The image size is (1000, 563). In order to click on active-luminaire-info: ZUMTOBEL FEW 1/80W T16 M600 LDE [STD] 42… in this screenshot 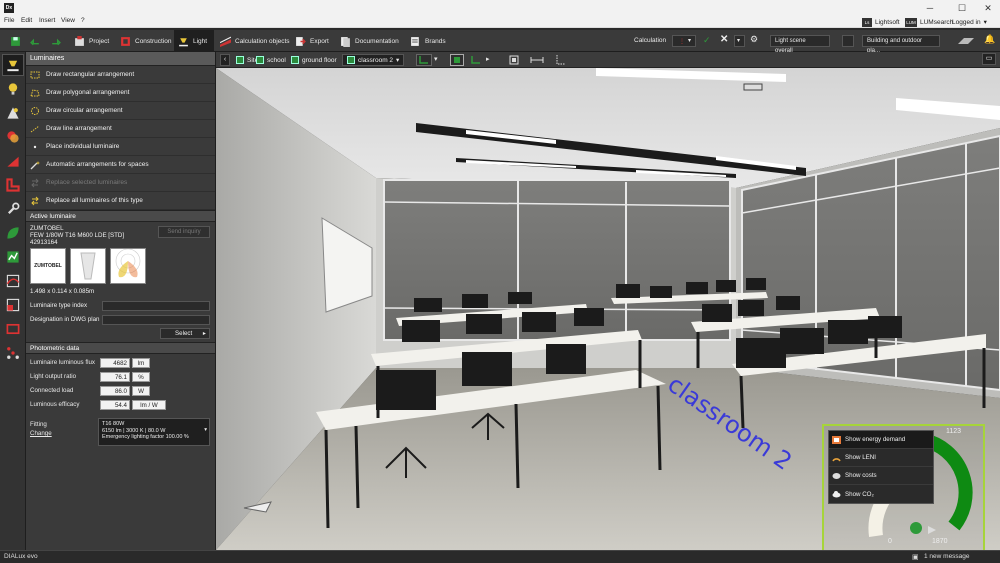, I will do `click(120, 282)`.